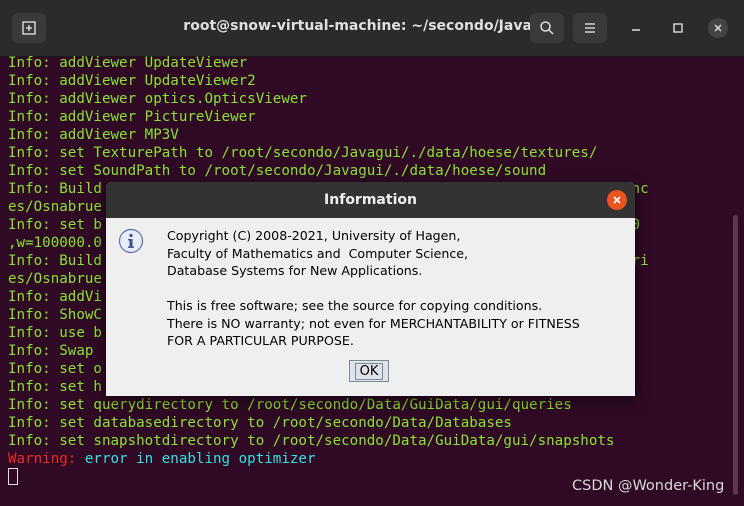 This screenshot has width=744, height=506. Describe the element at coordinates (132, 81) in the screenshot. I see `terminal-line: Info: addViewer UpdateViewer2` at that location.